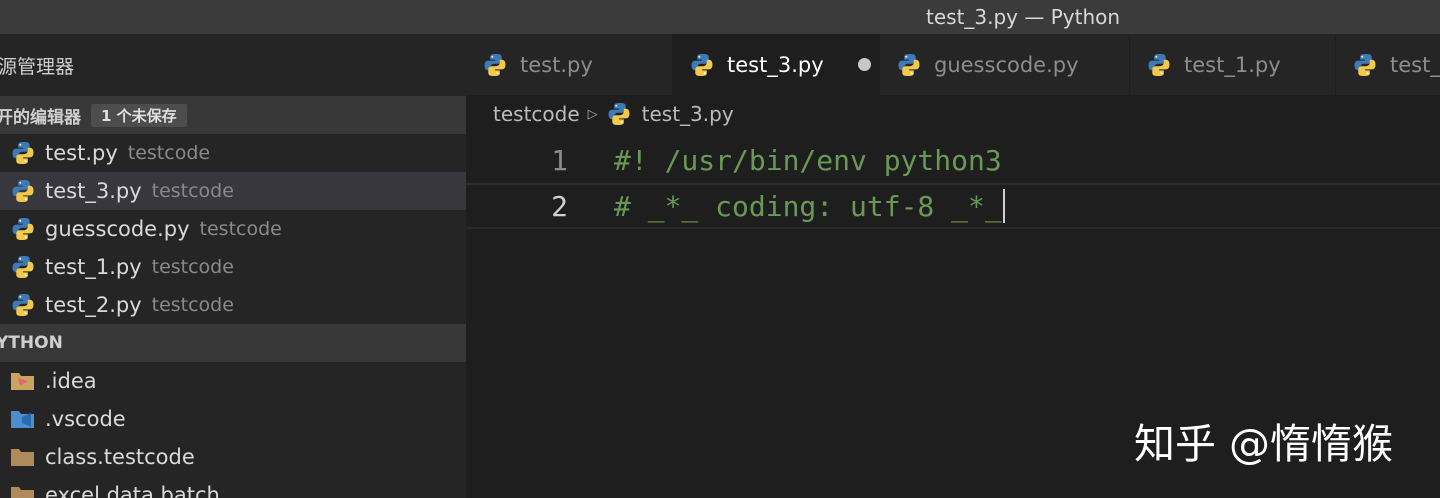 This screenshot has height=498, width=1440. What do you see at coordinates (233, 343) in the screenshot?
I see `workspace-section: YTHON` at bounding box center [233, 343].